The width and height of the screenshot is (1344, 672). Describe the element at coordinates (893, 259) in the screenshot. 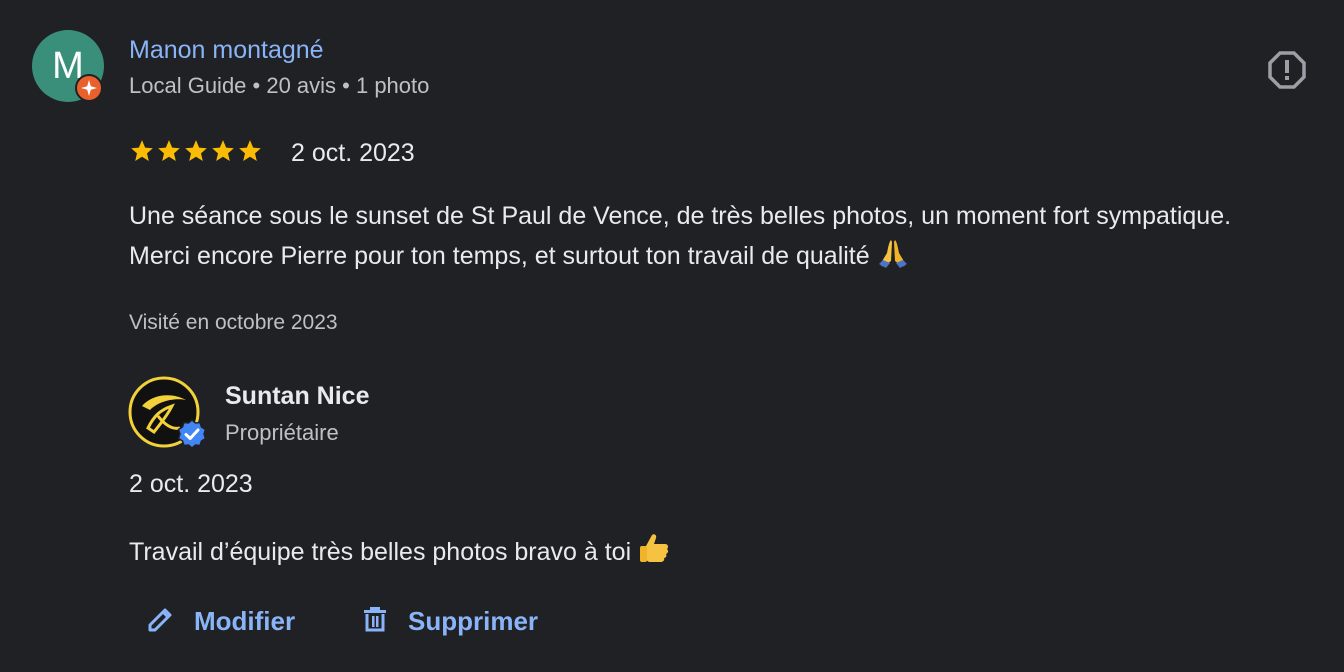

I see `folded-hands-icon` at that location.